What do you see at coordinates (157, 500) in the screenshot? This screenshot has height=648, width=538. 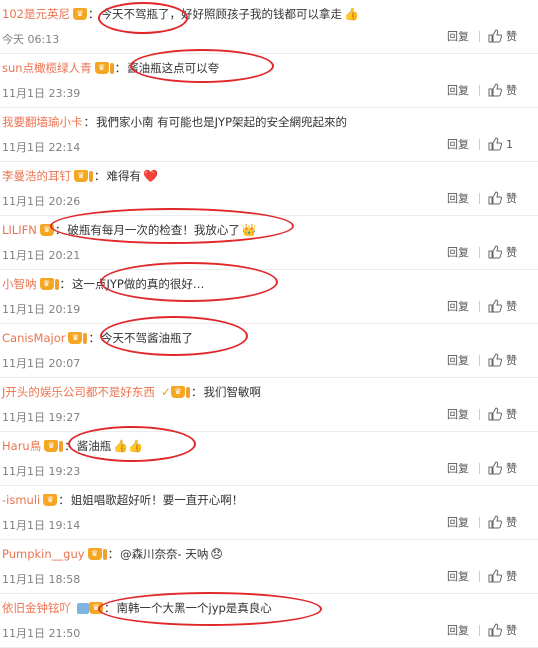 I see `comment-text: 姐姐唱歌超好听！要一直开心啊！` at bounding box center [157, 500].